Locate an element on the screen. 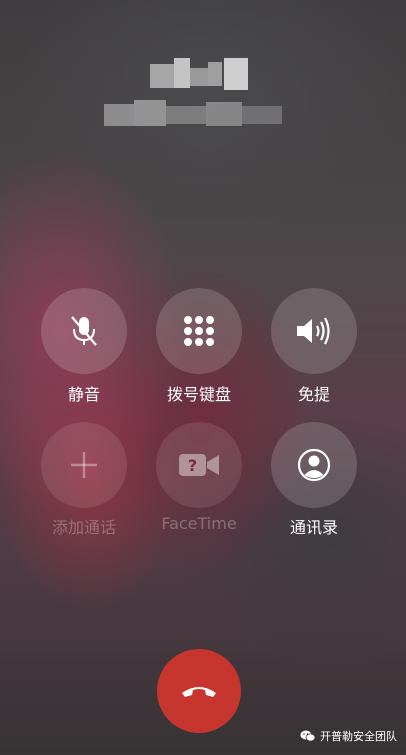 This screenshot has height=755, width=406. contacts-button is located at coordinates (314, 465).